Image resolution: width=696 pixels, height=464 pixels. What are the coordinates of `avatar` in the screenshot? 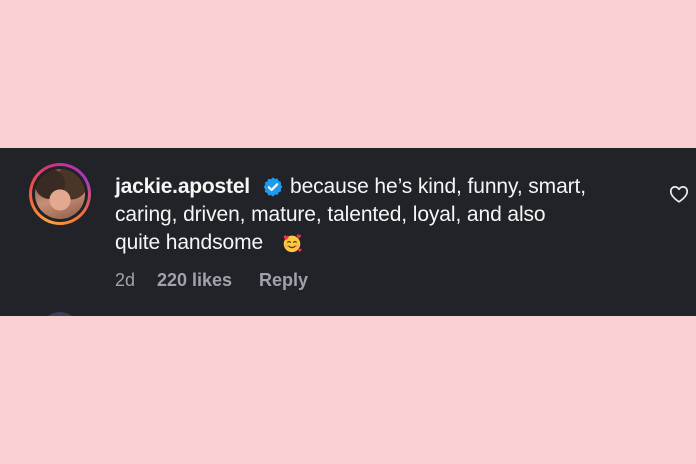 It's located at (60, 194).